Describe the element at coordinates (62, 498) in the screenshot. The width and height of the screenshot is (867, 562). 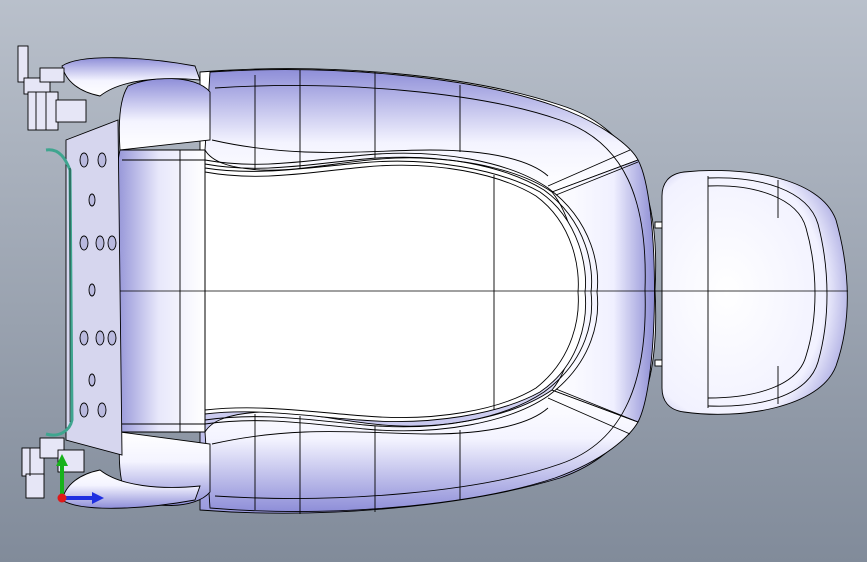
I see `triad-z-origin` at that location.